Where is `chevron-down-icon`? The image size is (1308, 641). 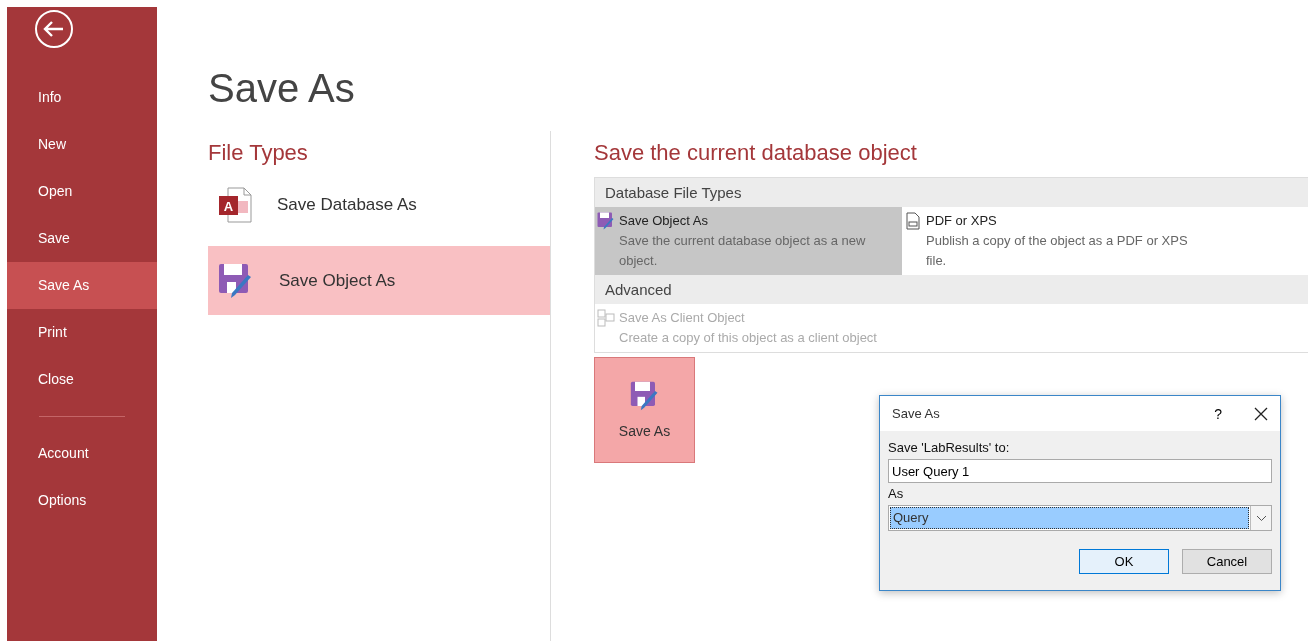 chevron-down-icon is located at coordinates (1261, 518).